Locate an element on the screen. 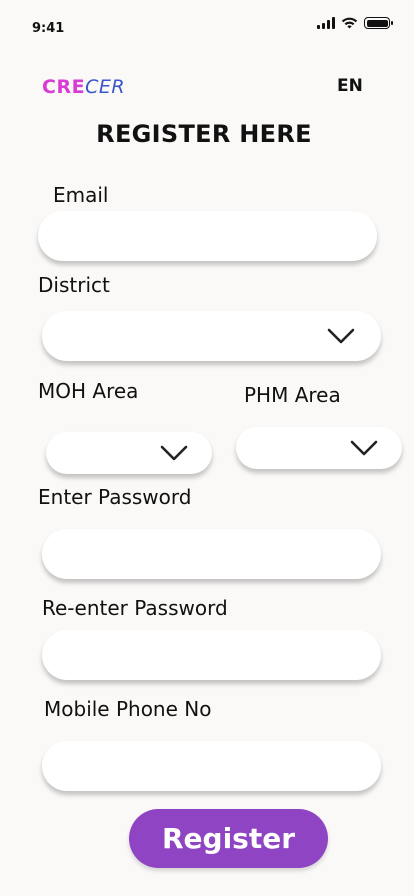  battery-icon is located at coordinates (378, 23).